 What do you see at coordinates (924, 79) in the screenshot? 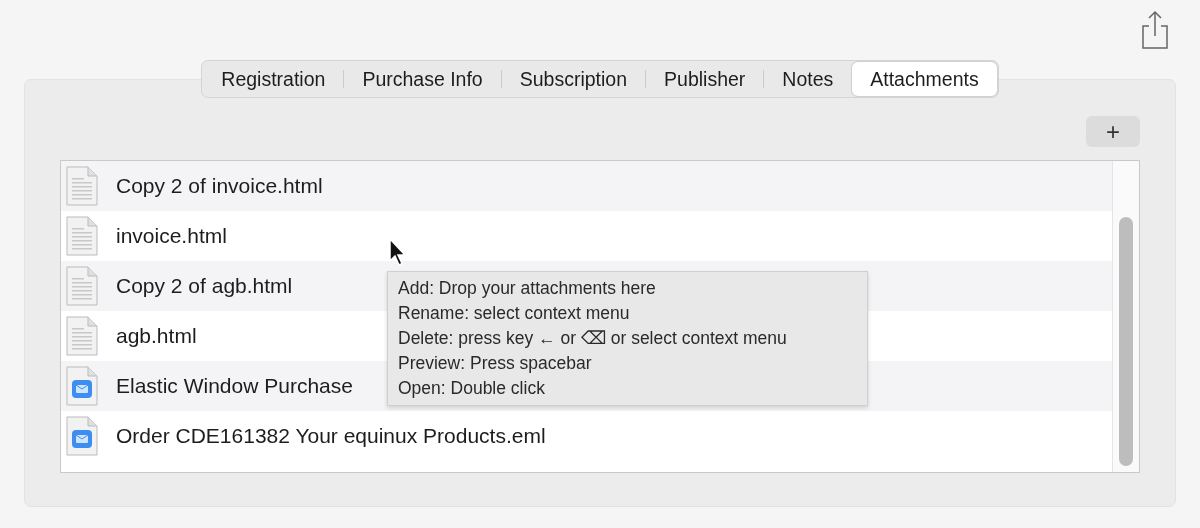
I see `tab: Attachments` at bounding box center [924, 79].